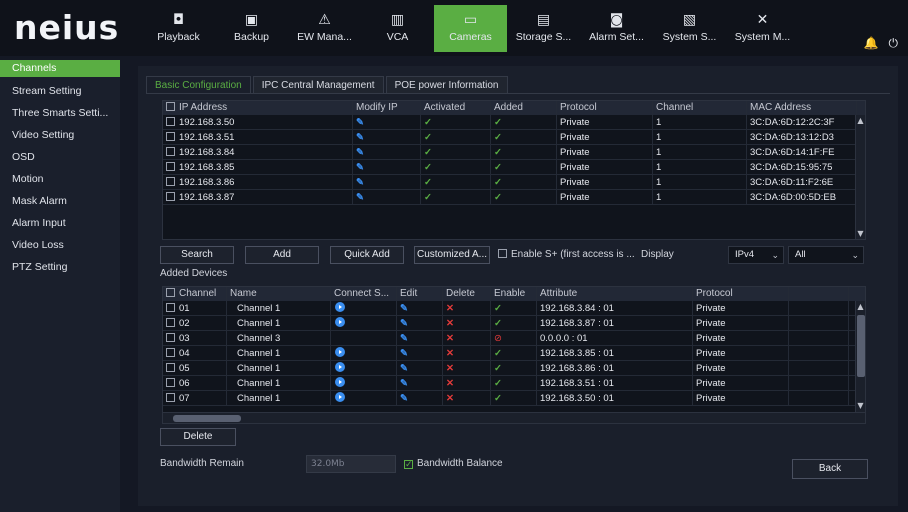 The height and width of the screenshot is (512, 908). Describe the element at coordinates (514, 338) in the screenshot. I see `table-row: 03 Channel 3 ✎ ✕ ⊘ 0.0.0.0 : 01 Private` at that location.